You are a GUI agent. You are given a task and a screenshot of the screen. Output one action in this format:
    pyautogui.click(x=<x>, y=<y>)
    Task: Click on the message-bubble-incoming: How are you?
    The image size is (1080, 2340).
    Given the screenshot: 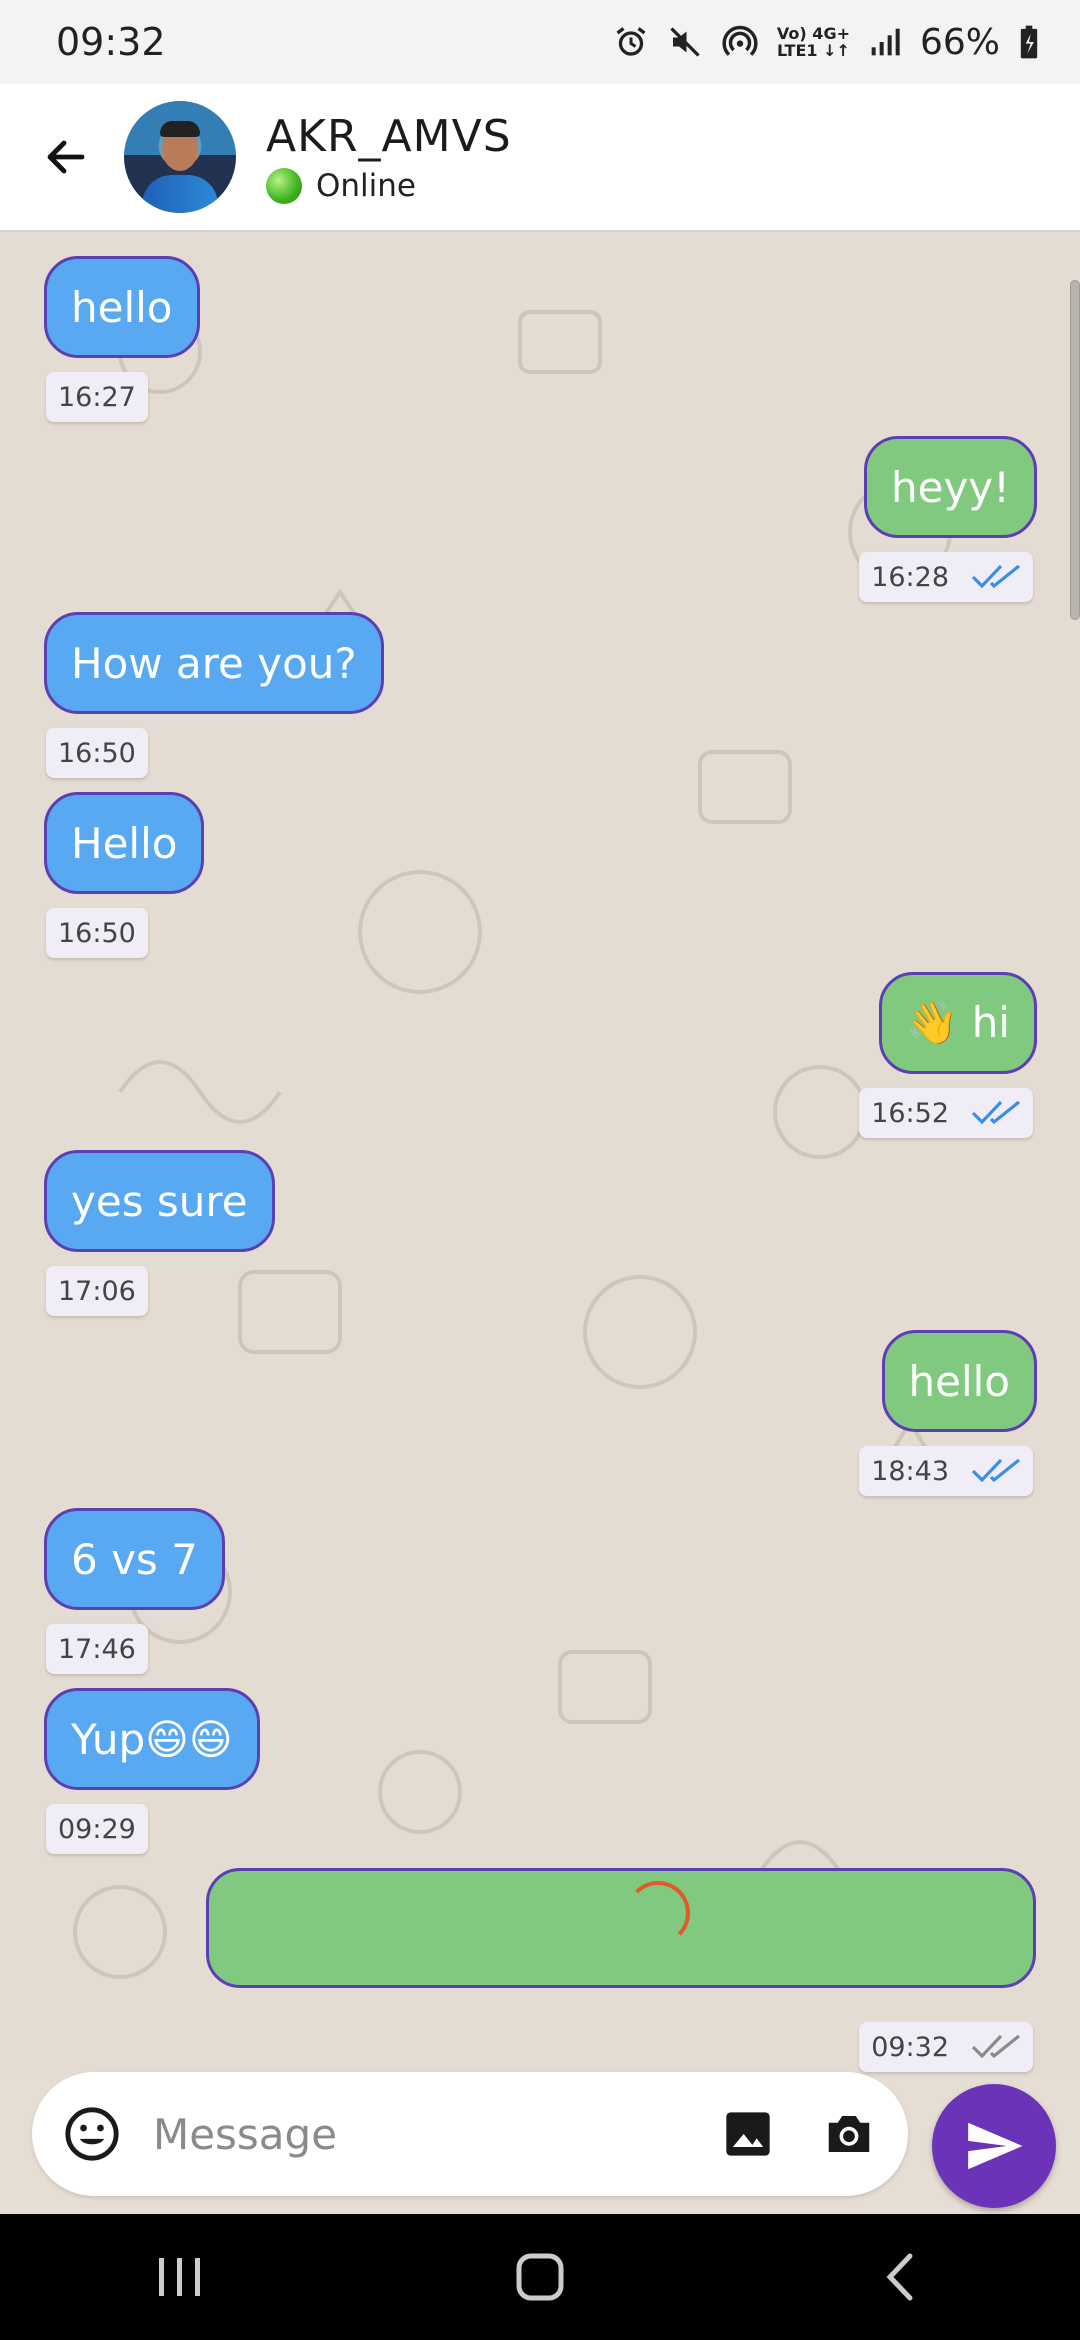 What is the action you would take?
    pyautogui.click(x=214, y=663)
    